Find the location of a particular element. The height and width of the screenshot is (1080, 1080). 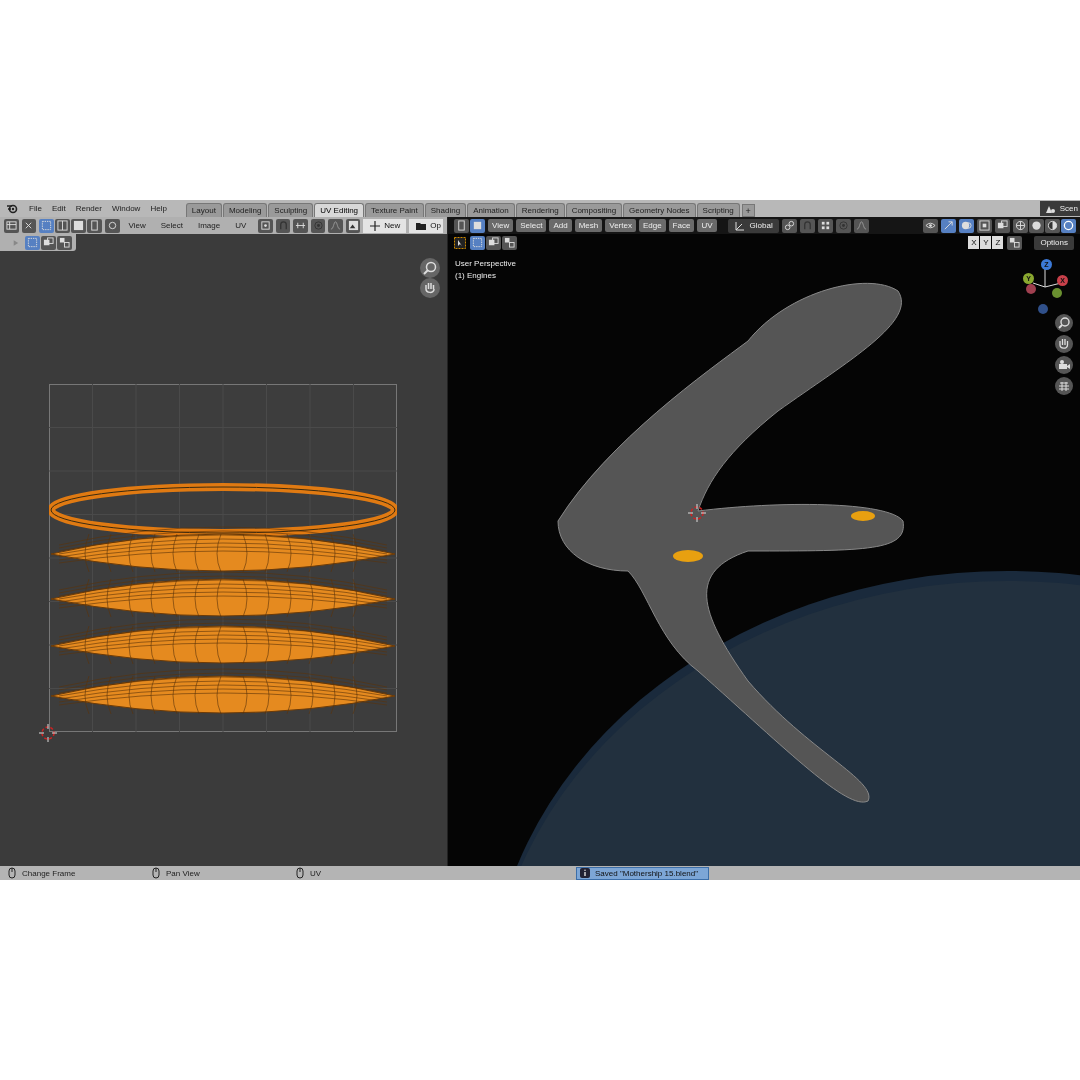

mirror-icon is located at coordinates (1015, 242).